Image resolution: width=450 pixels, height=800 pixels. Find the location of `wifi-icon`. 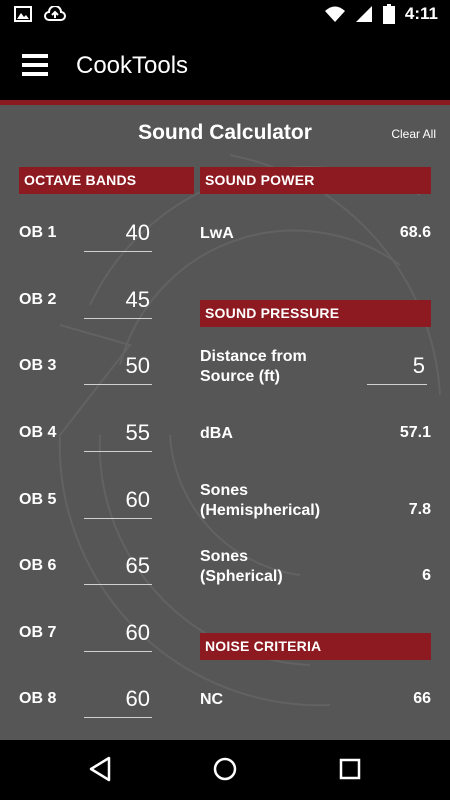

wifi-icon is located at coordinates (334, 14).